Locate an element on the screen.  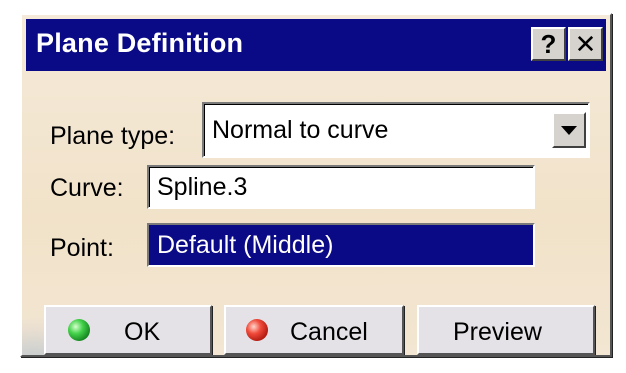
cancel-button-label: Cancel is located at coordinates (329, 332).